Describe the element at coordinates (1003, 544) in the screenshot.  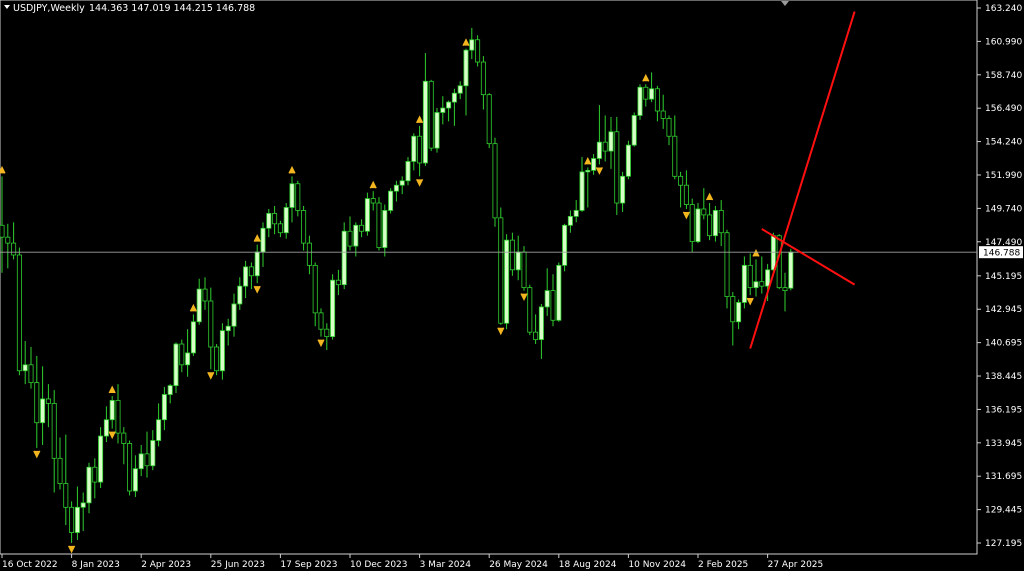
I see `price-tick-label: 127.195` at that location.